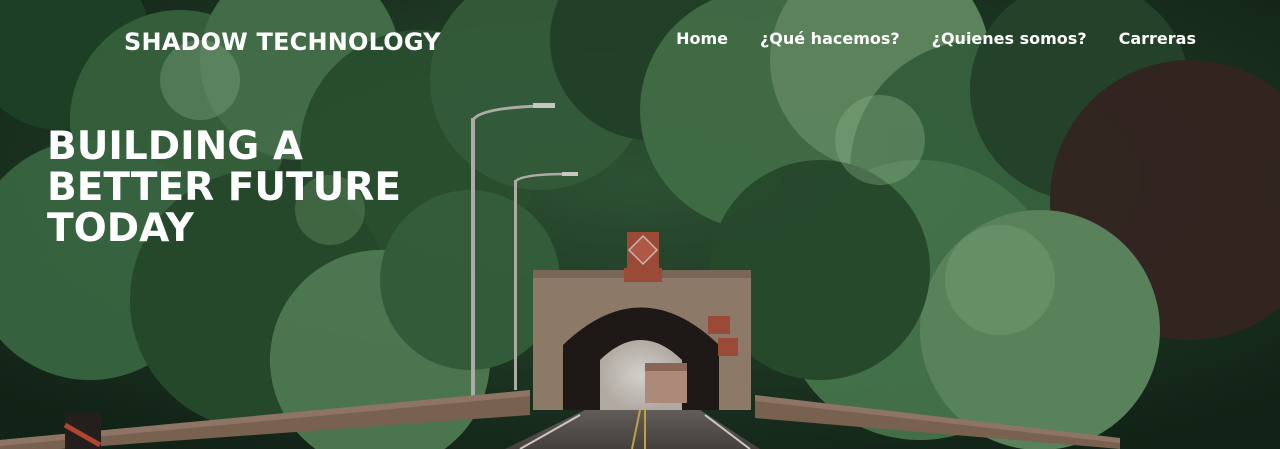 Image resolution: width=1280 pixels, height=449 pixels. Describe the element at coordinates (1157, 38) in the screenshot. I see `nav-link-carreras: Carreras` at that location.